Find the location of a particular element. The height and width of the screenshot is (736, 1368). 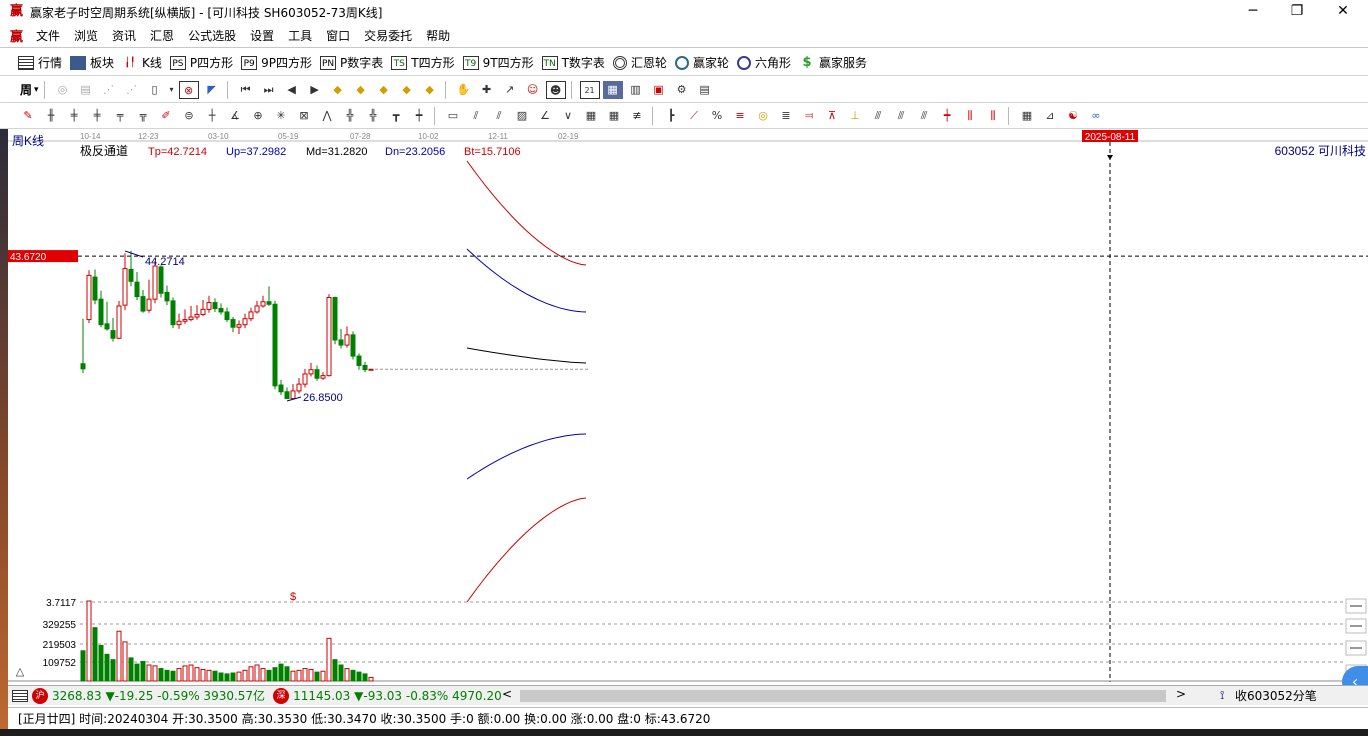

gann-1-icon: ╪ is located at coordinates (74, 116).